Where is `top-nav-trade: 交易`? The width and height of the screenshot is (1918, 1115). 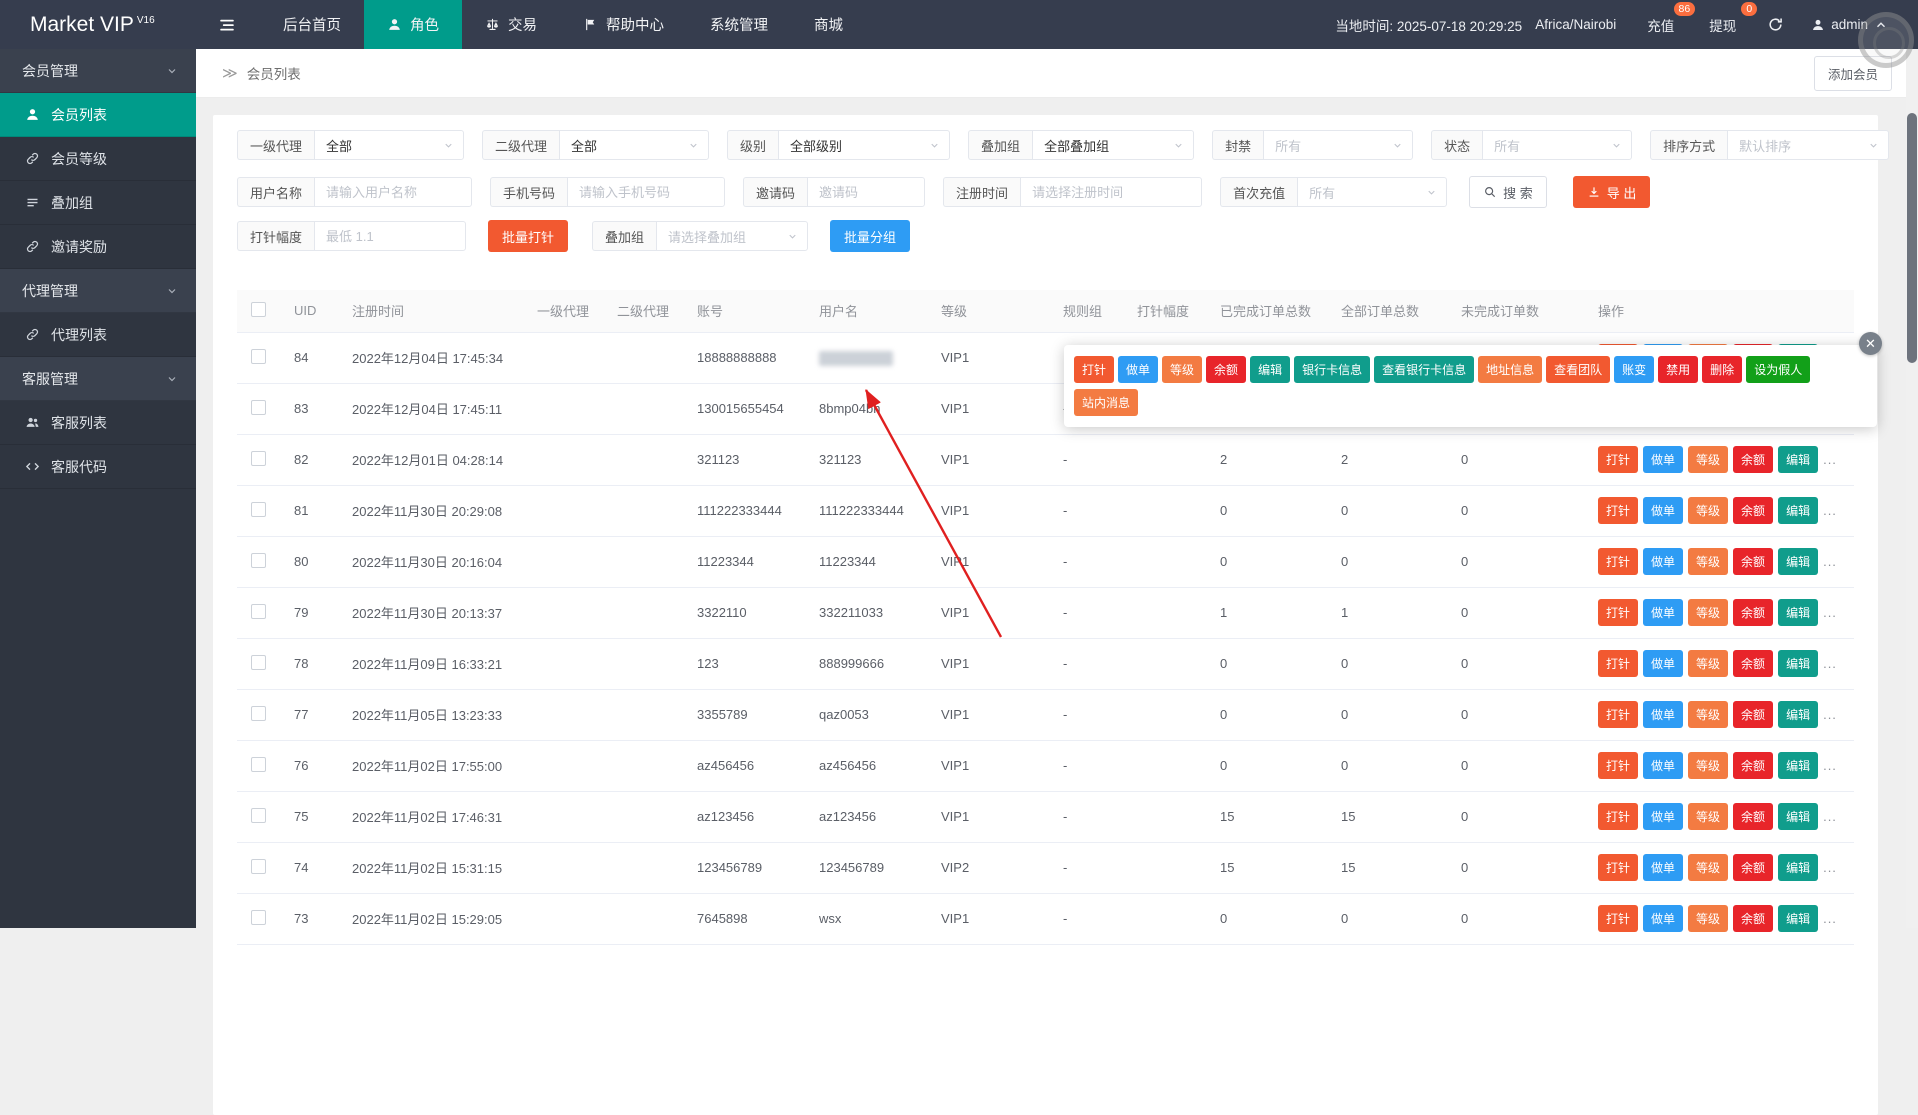
top-nav-trade: 交易 is located at coordinates (511, 24).